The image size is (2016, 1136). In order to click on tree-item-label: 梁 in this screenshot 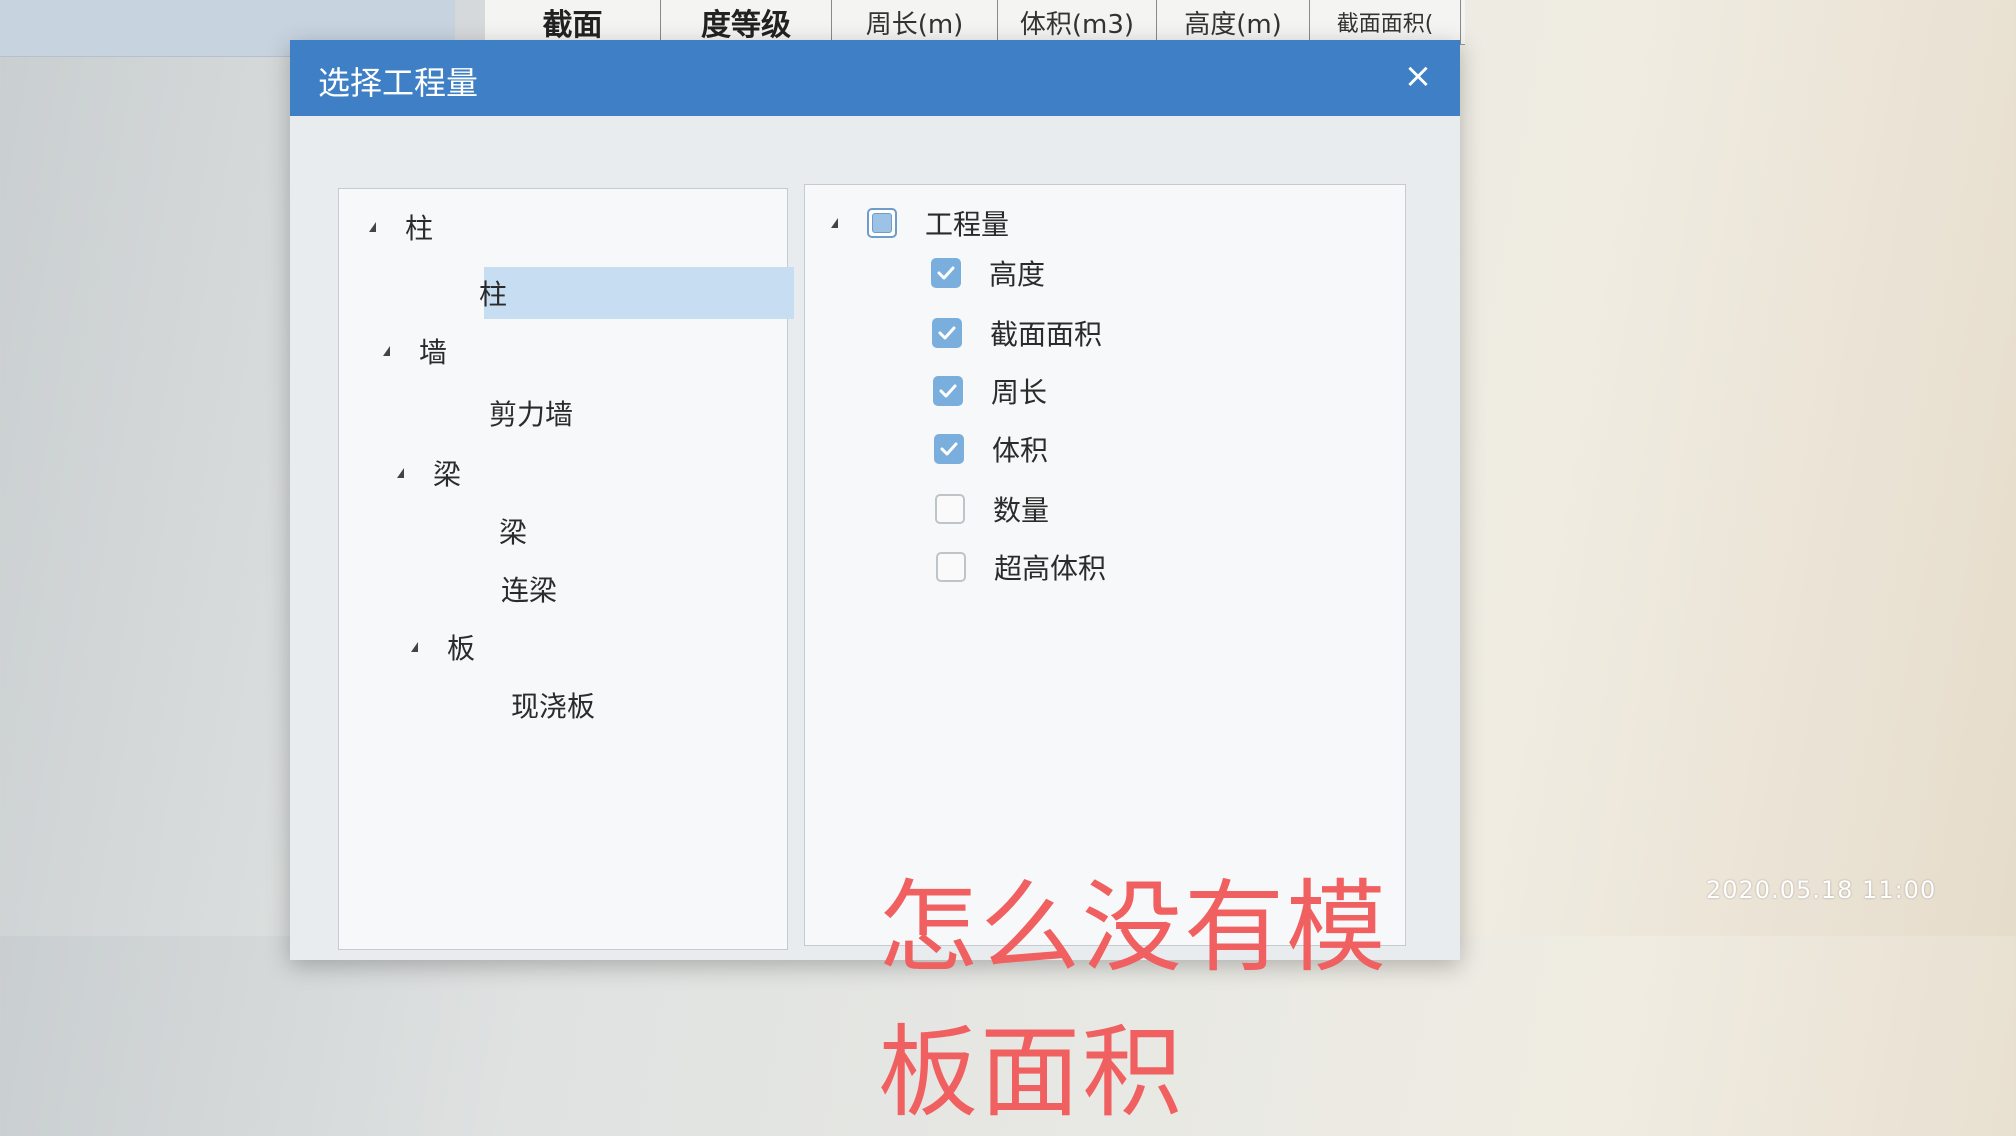, I will do `click(513, 532)`.